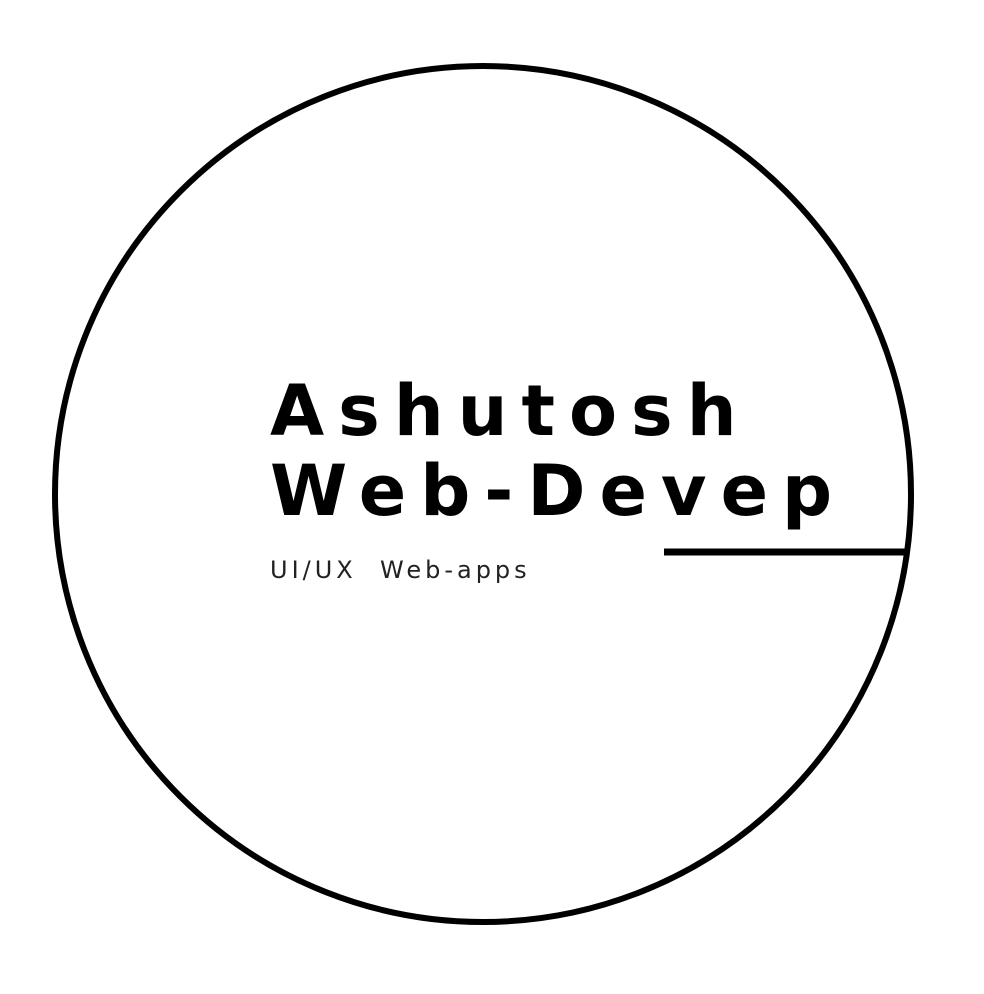  Describe the element at coordinates (400, 570) in the screenshot. I see `logo-tagline: UI/UX Web-apps` at that location.